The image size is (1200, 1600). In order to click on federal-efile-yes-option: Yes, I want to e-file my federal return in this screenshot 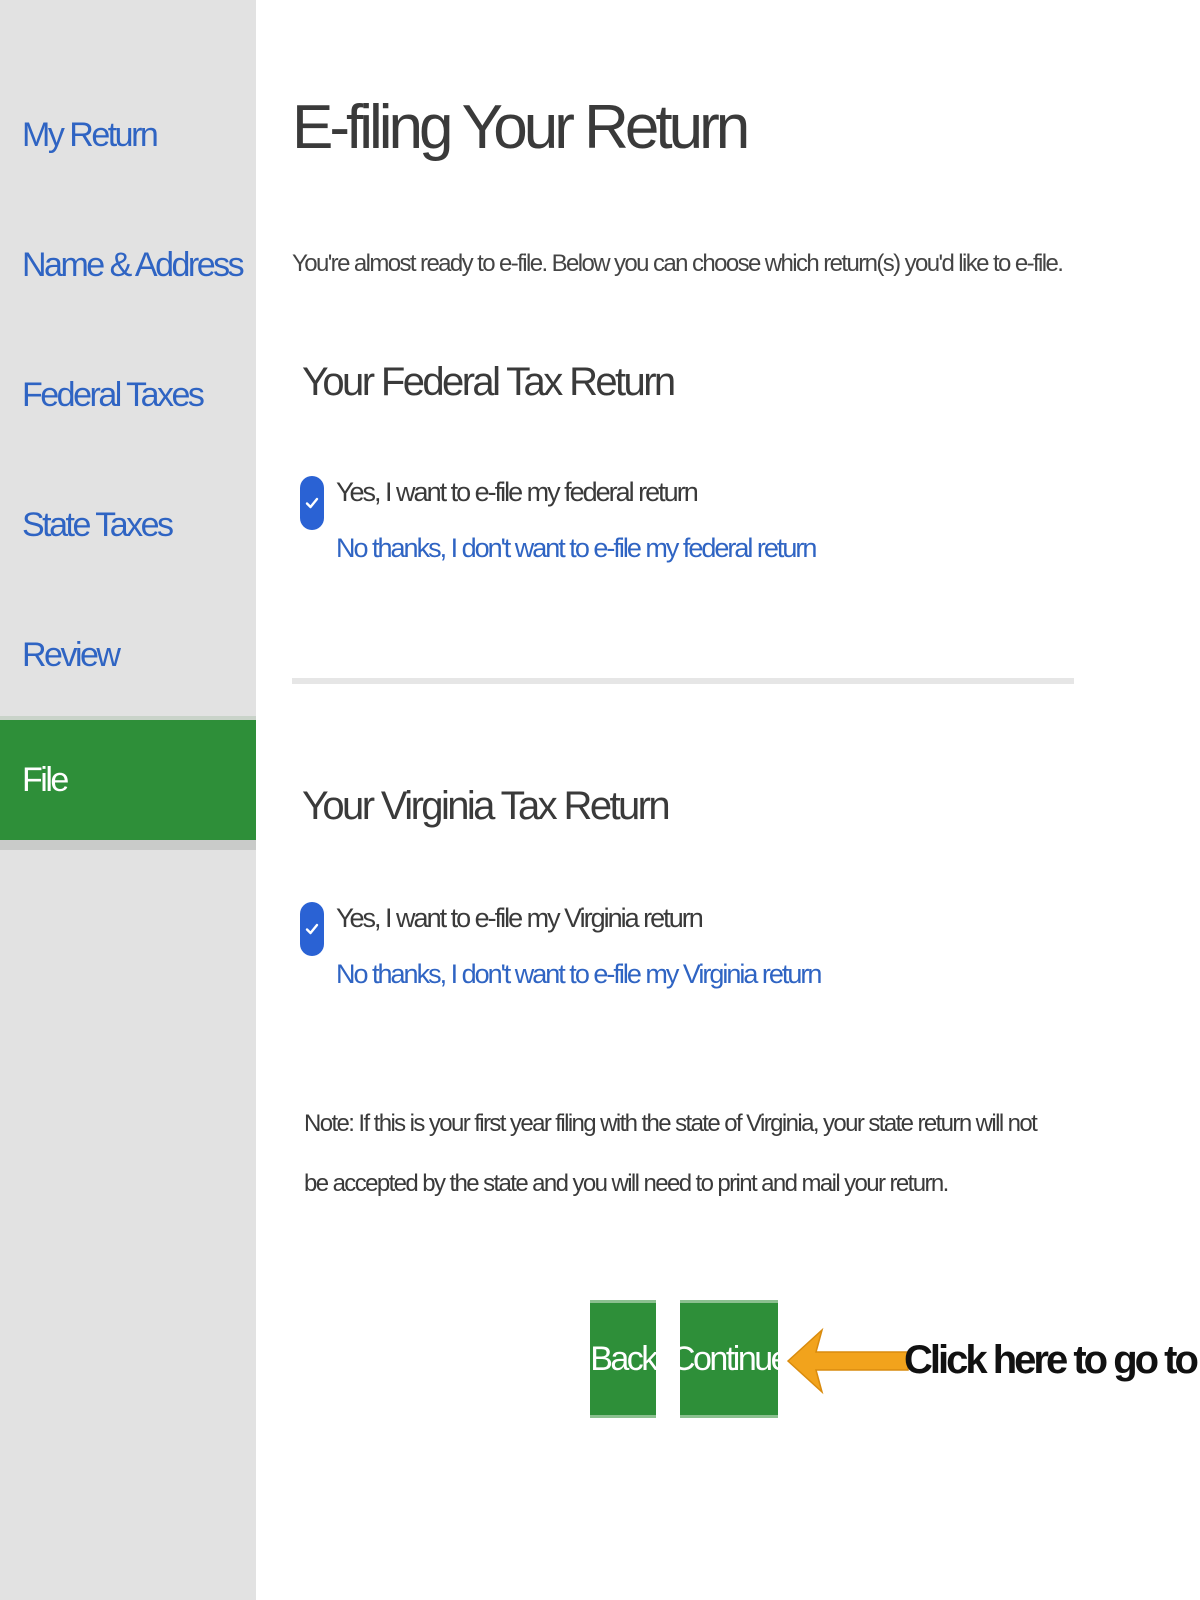, I will do `click(575, 500)`.